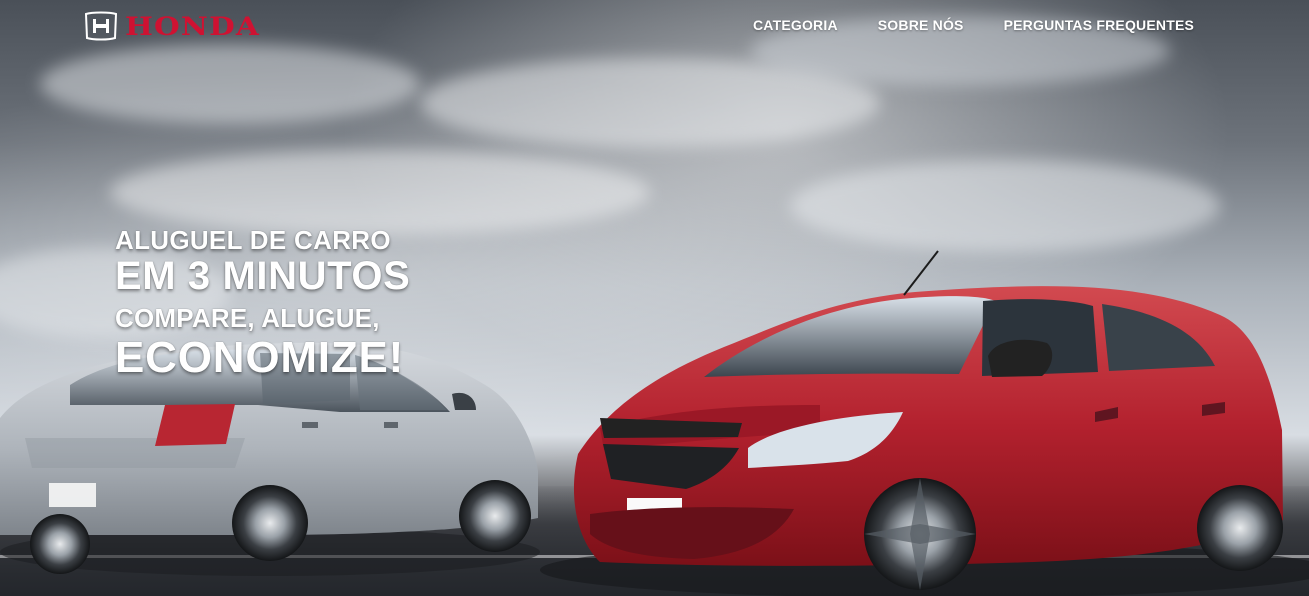 The height and width of the screenshot is (596, 1309). I want to click on nav-sobre-nos: SOBRE NÓS, so click(921, 25).